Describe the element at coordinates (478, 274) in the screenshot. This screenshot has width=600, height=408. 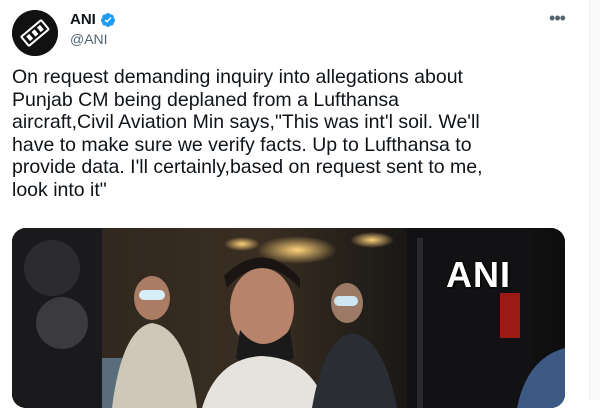
I see `media-watermark: ANI` at that location.